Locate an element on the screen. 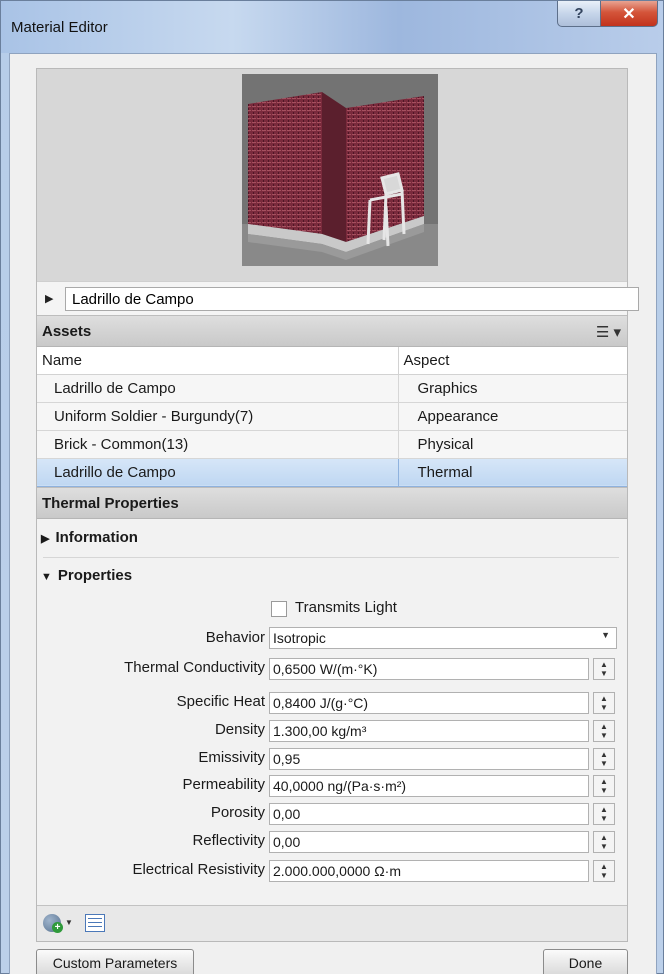 This screenshot has width=664, height=974. asset-row: Brick - Common(13) Physical is located at coordinates (332, 444).